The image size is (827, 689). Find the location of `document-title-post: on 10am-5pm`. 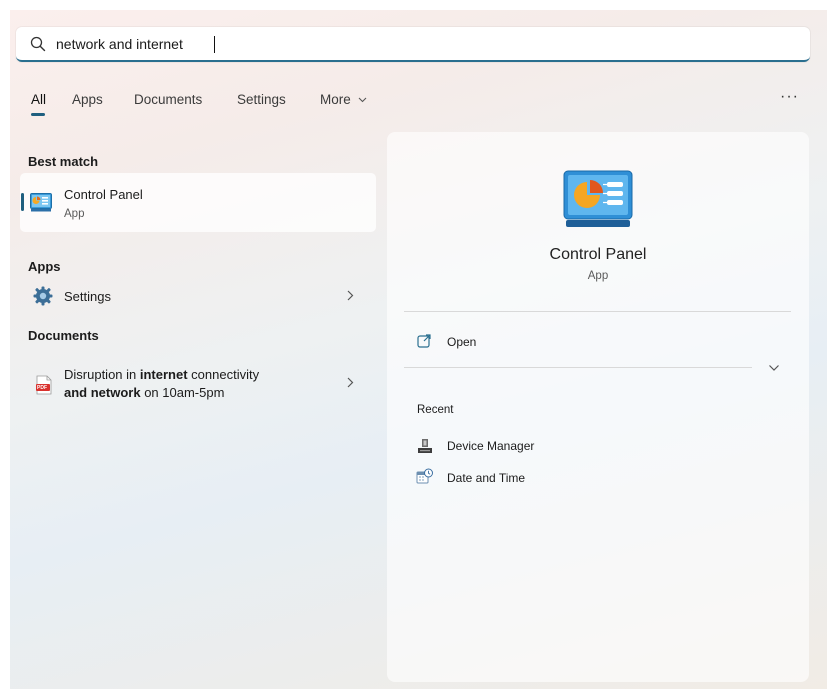

document-title-post: on 10am-5pm is located at coordinates (182, 392).